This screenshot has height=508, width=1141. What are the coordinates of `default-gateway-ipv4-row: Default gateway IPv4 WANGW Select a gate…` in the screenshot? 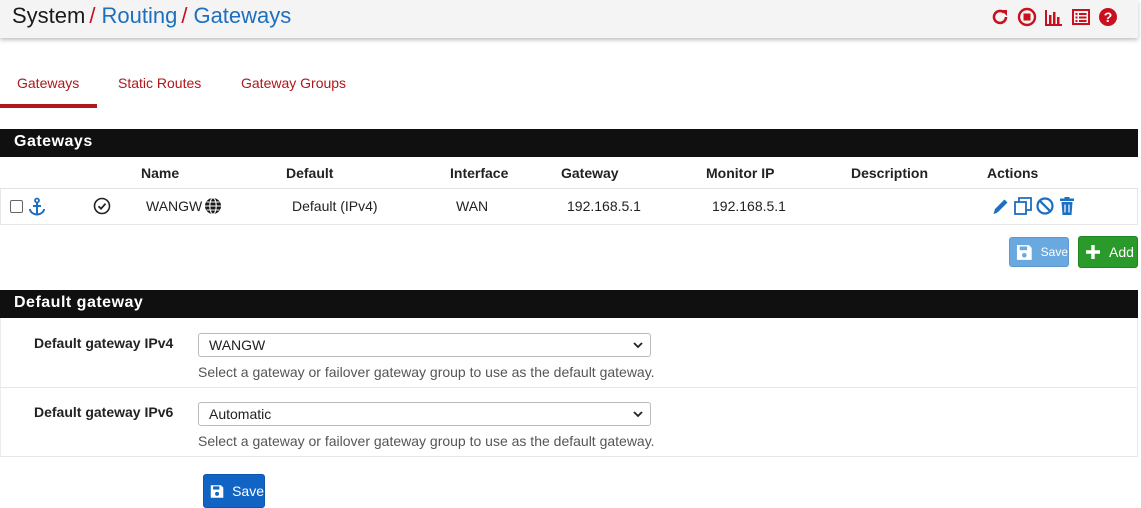 It's located at (569, 353).